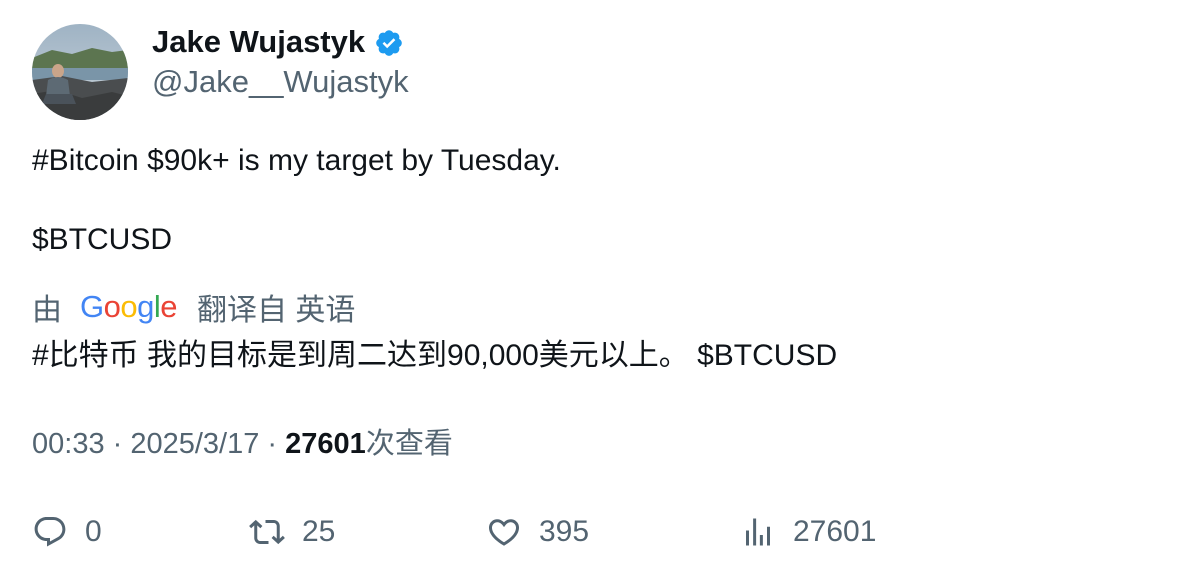 The width and height of the screenshot is (1196, 578). Describe the element at coordinates (194, 444) in the screenshot. I see `tweet-date: 2025/3/17` at that location.